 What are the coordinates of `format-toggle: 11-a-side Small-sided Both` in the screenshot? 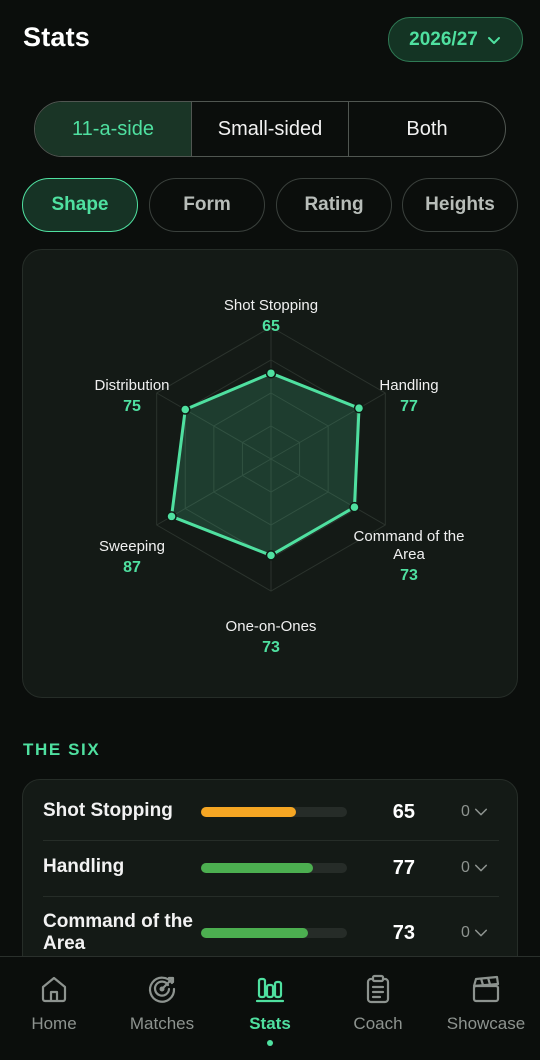 It's located at (270, 129).